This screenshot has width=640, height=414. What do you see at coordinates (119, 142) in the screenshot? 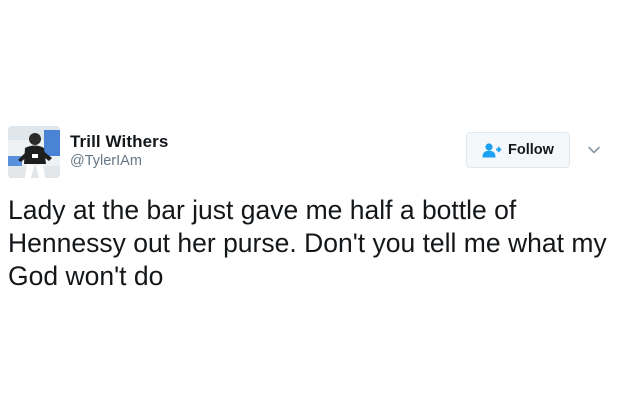
I see `display-name: Trill Withers` at bounding box center [119, 142].